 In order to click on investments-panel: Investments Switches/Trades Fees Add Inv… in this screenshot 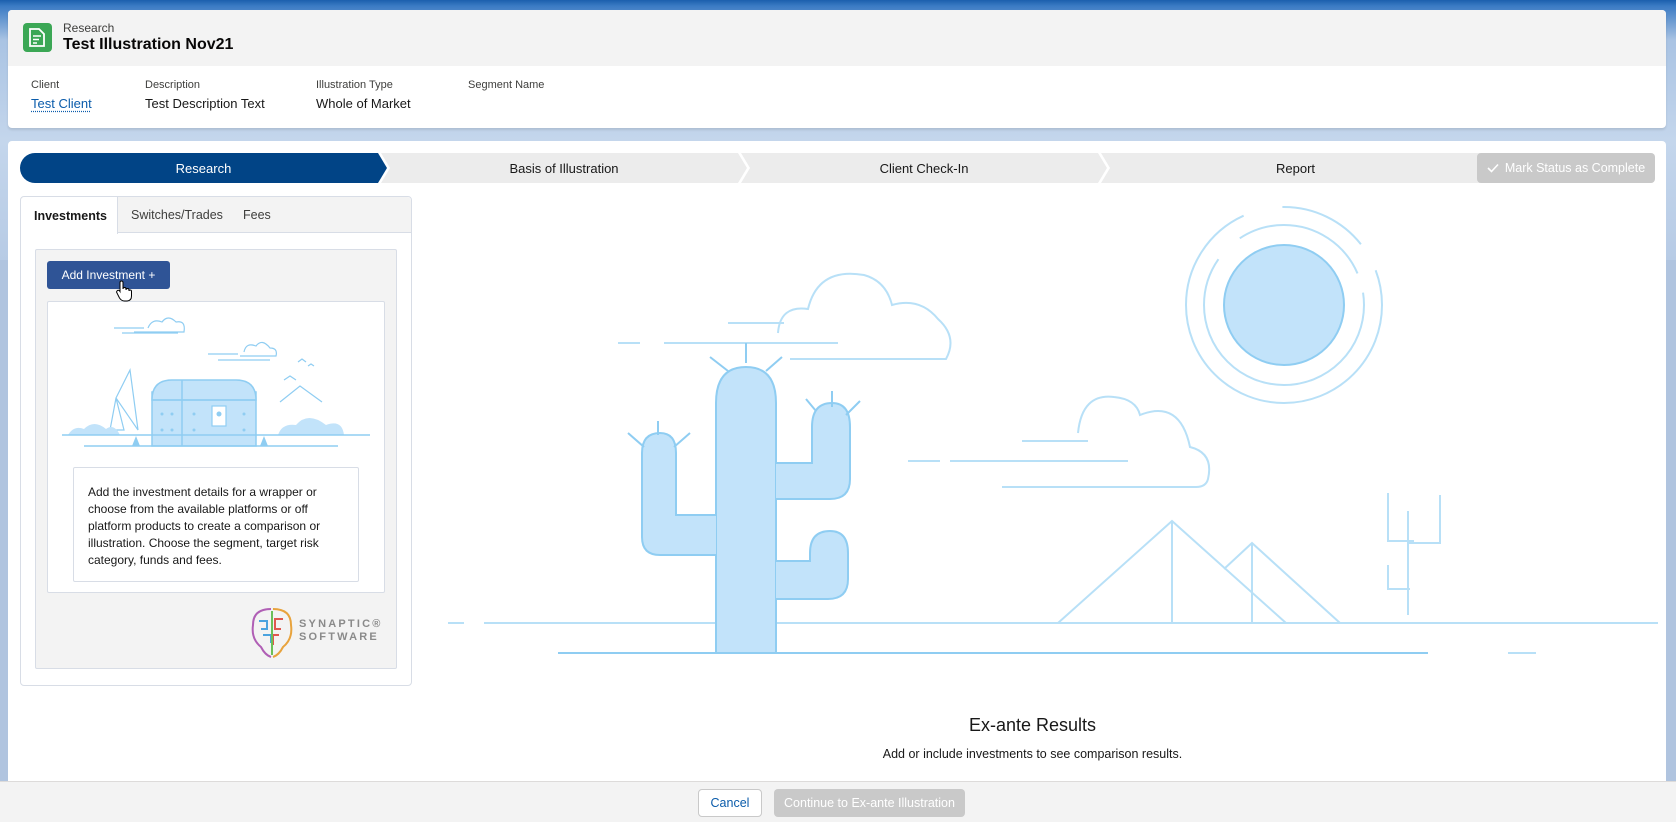, I will do `click(216, 441)`.